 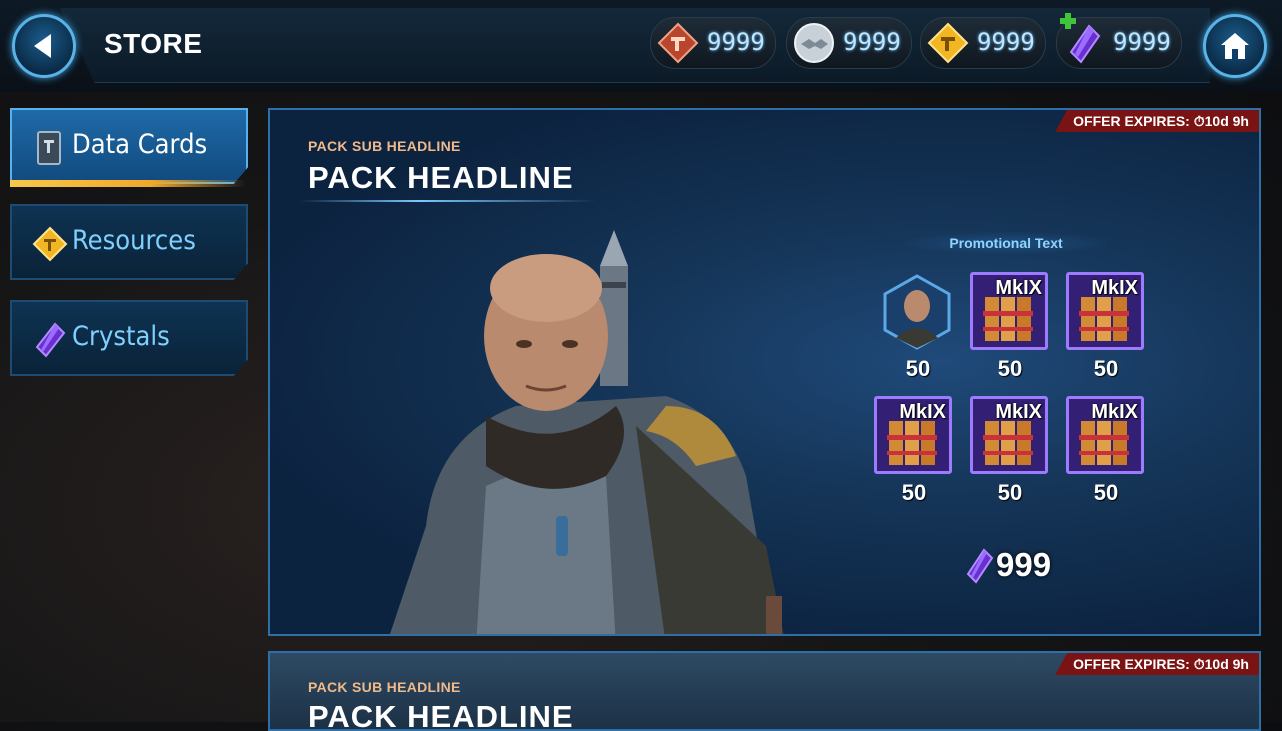 What do you see at coordinates (128, 183) in the screenshot?
I see `active-tab-indicator` at bounding box center [128, 183].